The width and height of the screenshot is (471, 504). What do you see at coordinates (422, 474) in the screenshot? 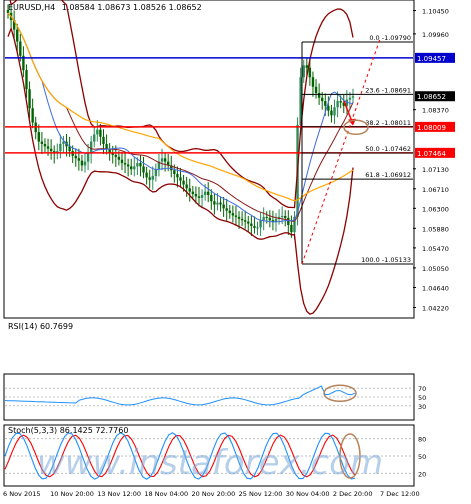
I see `stoch-tick-label: 20` at bounding box center [422, 474].